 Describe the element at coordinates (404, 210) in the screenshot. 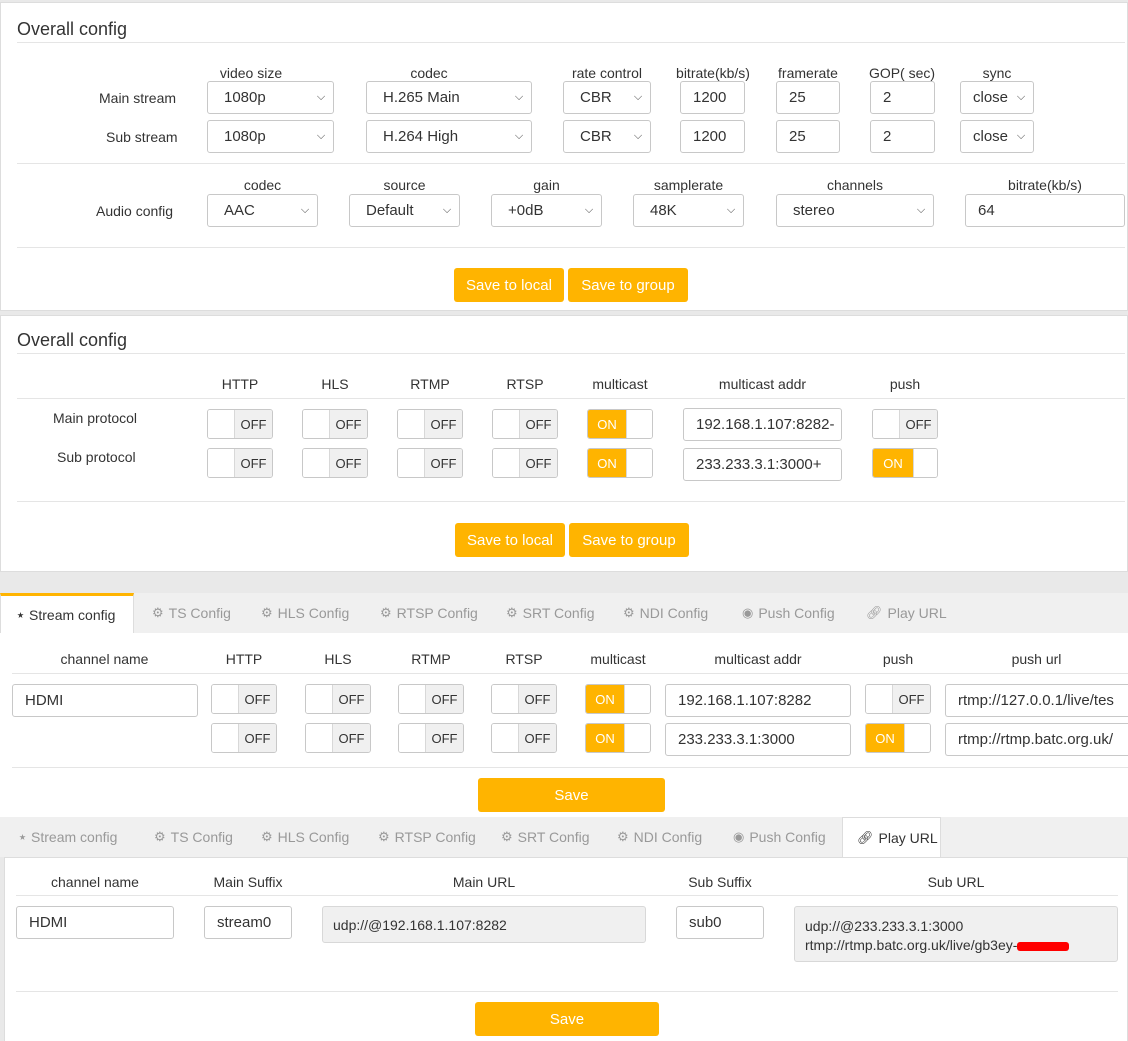

I see `audio-source-select: Default ⌵` at that location.